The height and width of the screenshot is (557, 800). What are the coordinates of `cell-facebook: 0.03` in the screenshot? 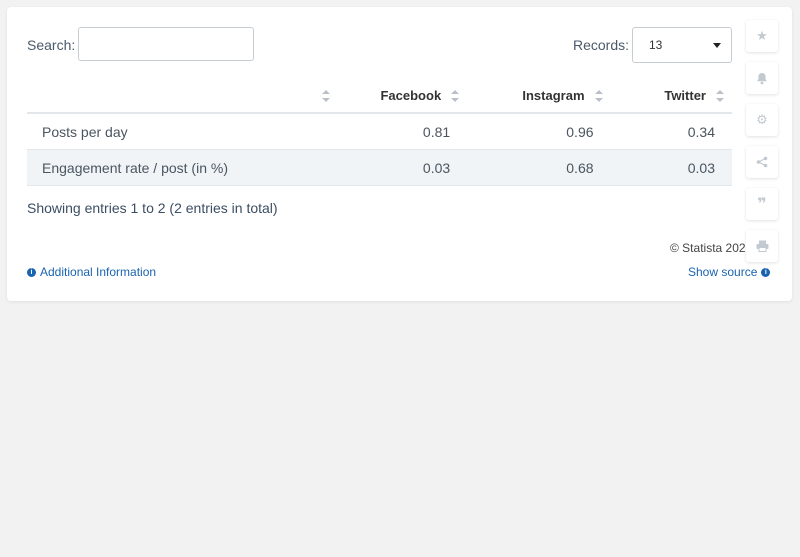 It's located at (402, 167).